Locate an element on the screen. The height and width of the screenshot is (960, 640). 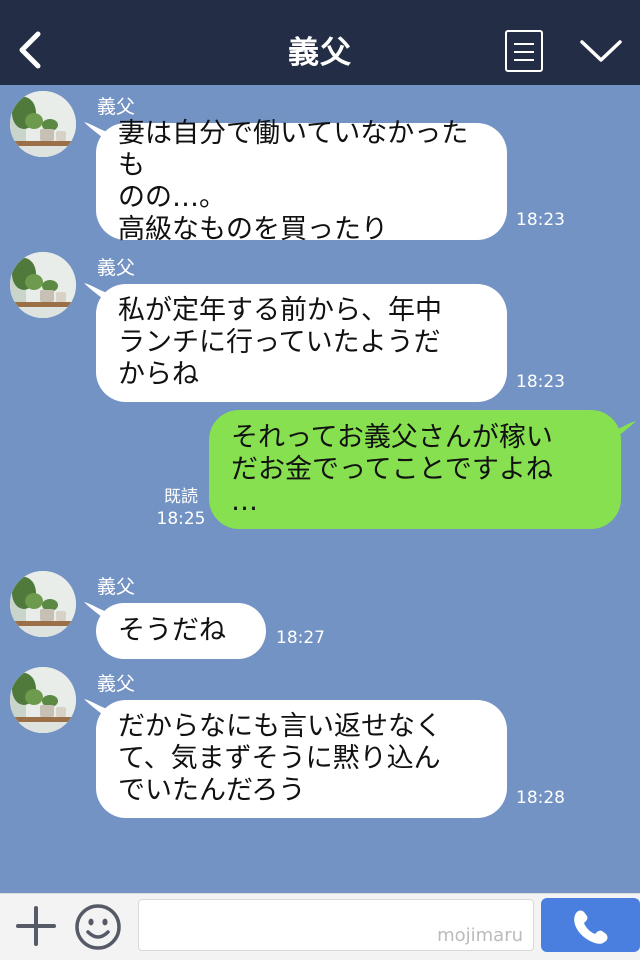
collapse-button is located at coordinates (601, 51).